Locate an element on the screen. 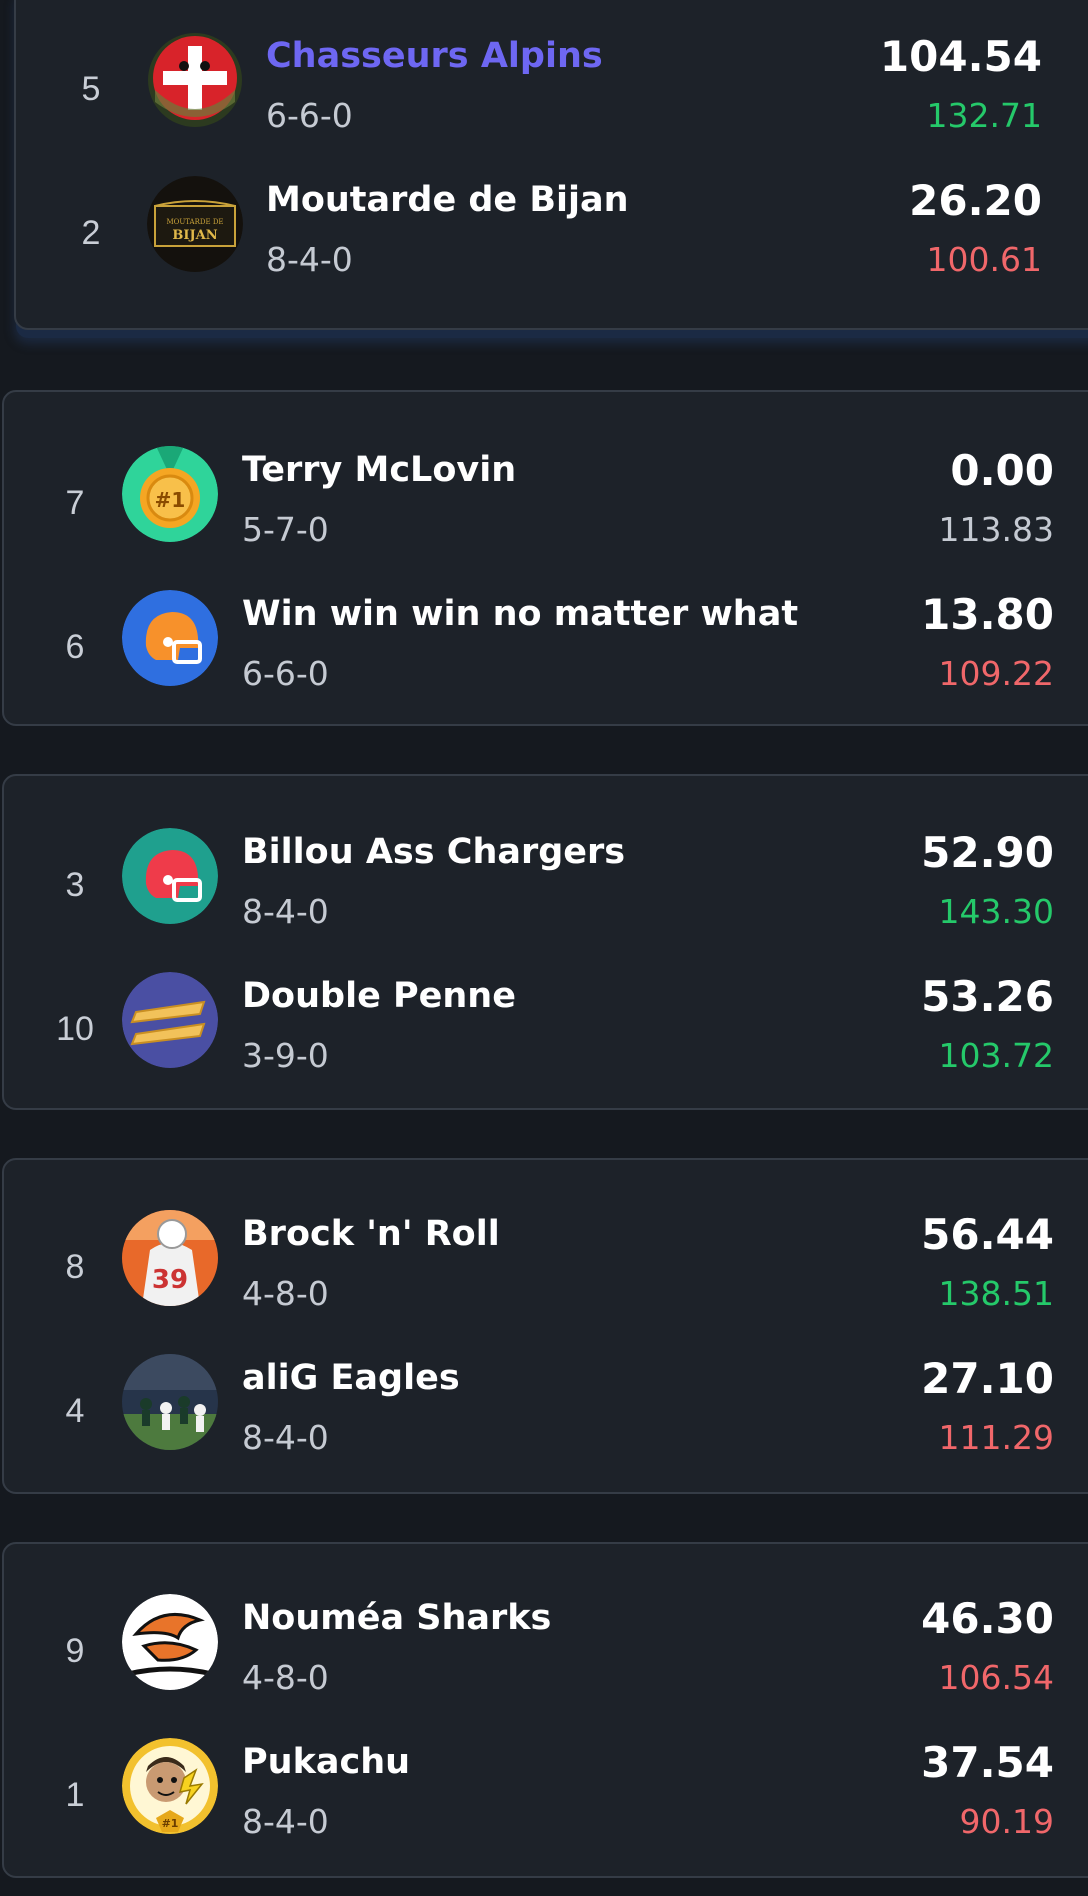 The height and width of the screenshot is (1896, 1088). team-name: Brock 'n' Roll is located at coordinates (371, 1234).